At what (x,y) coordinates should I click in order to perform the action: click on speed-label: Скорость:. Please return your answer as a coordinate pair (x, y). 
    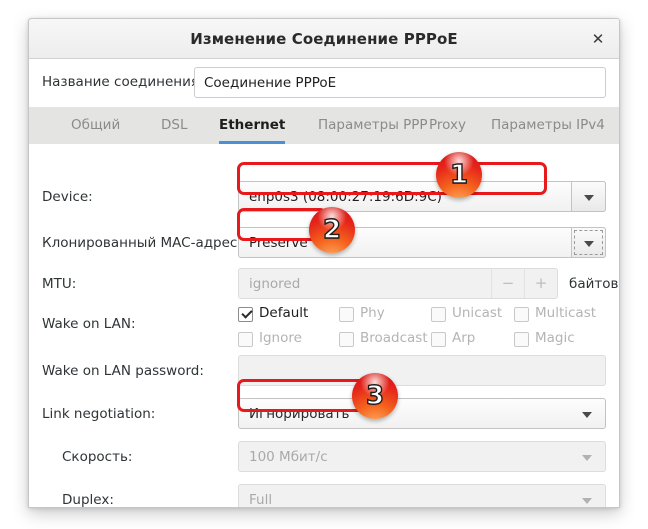
    Looking at the image, I should click on (97, 457).